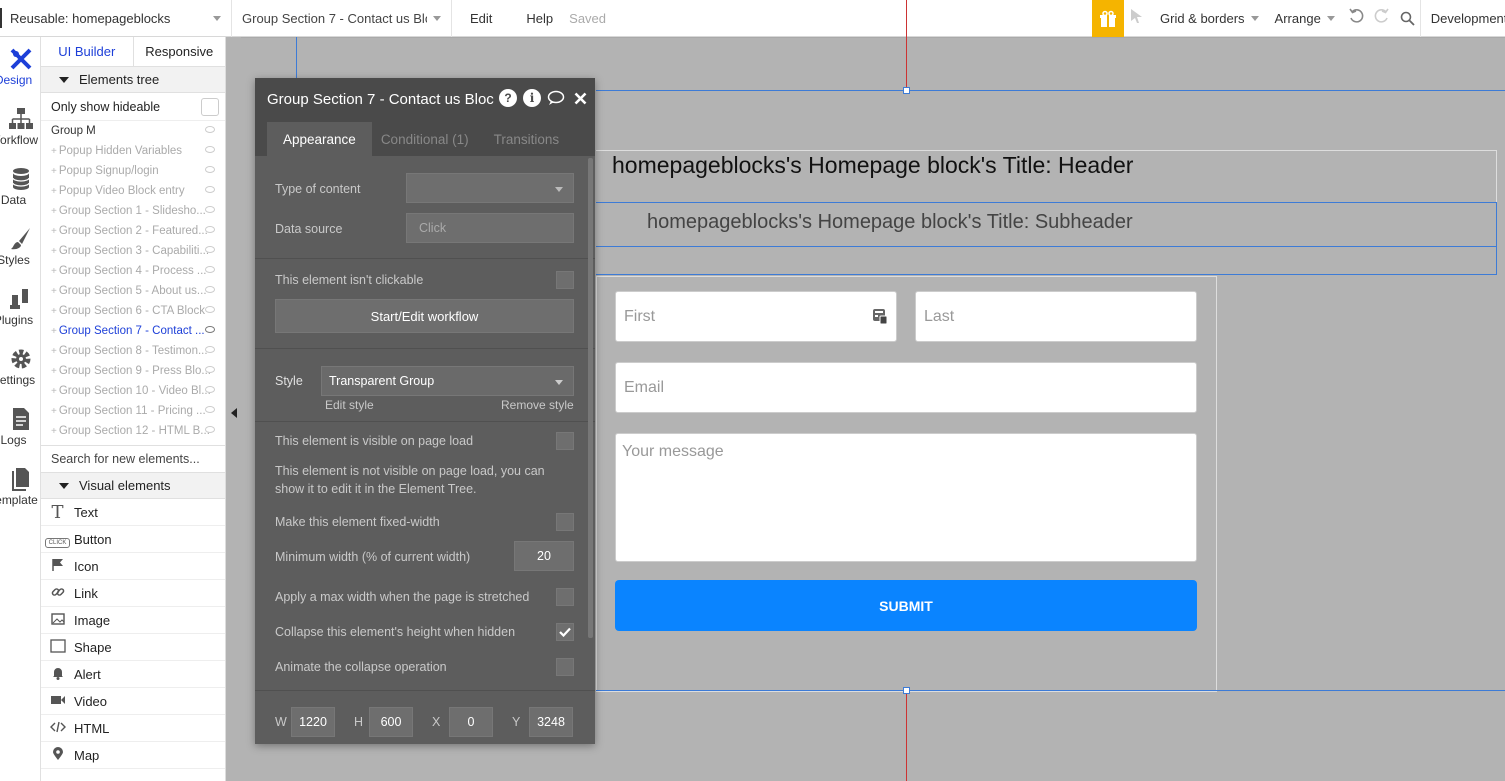  What do you see at coordinates (342, 18) in the screenshot?
I see `element-selector: Group Section 7 - Contact us Block` at bounding box center [342, 18].